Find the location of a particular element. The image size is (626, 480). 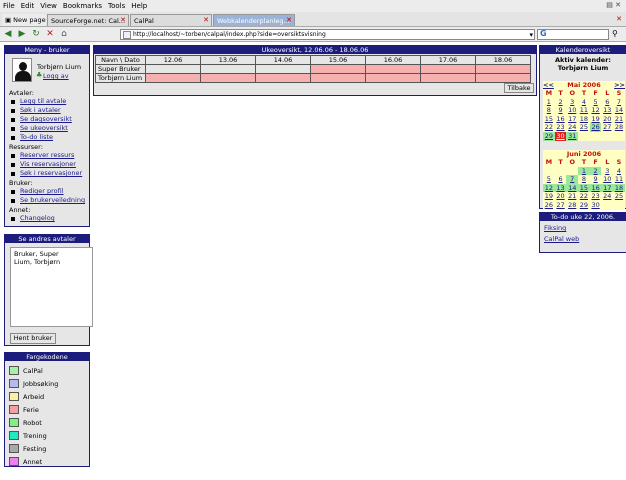

calendar-day: 6 is located at coordinates (561, 179).